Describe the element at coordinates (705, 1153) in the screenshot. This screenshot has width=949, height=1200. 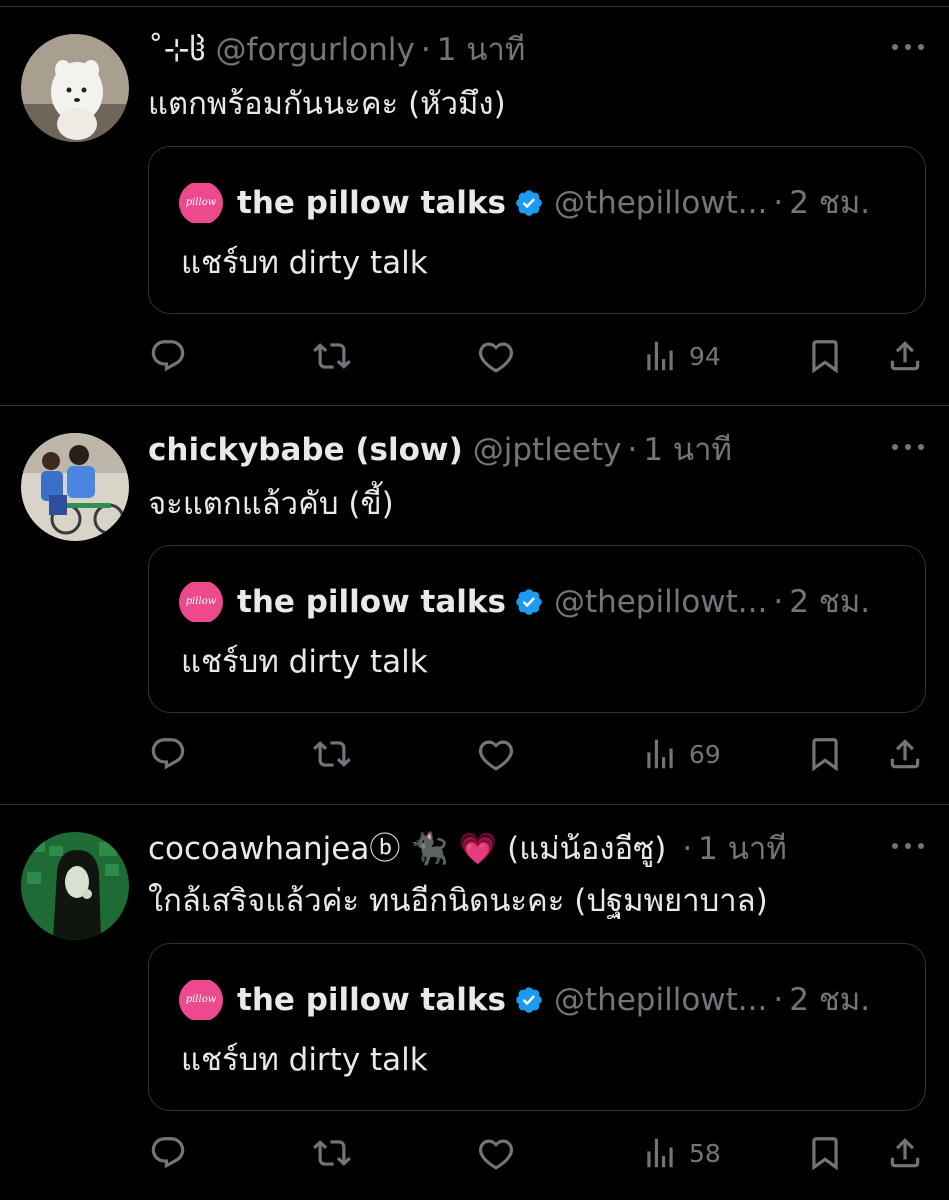
I see `views-count: 58` at that location.